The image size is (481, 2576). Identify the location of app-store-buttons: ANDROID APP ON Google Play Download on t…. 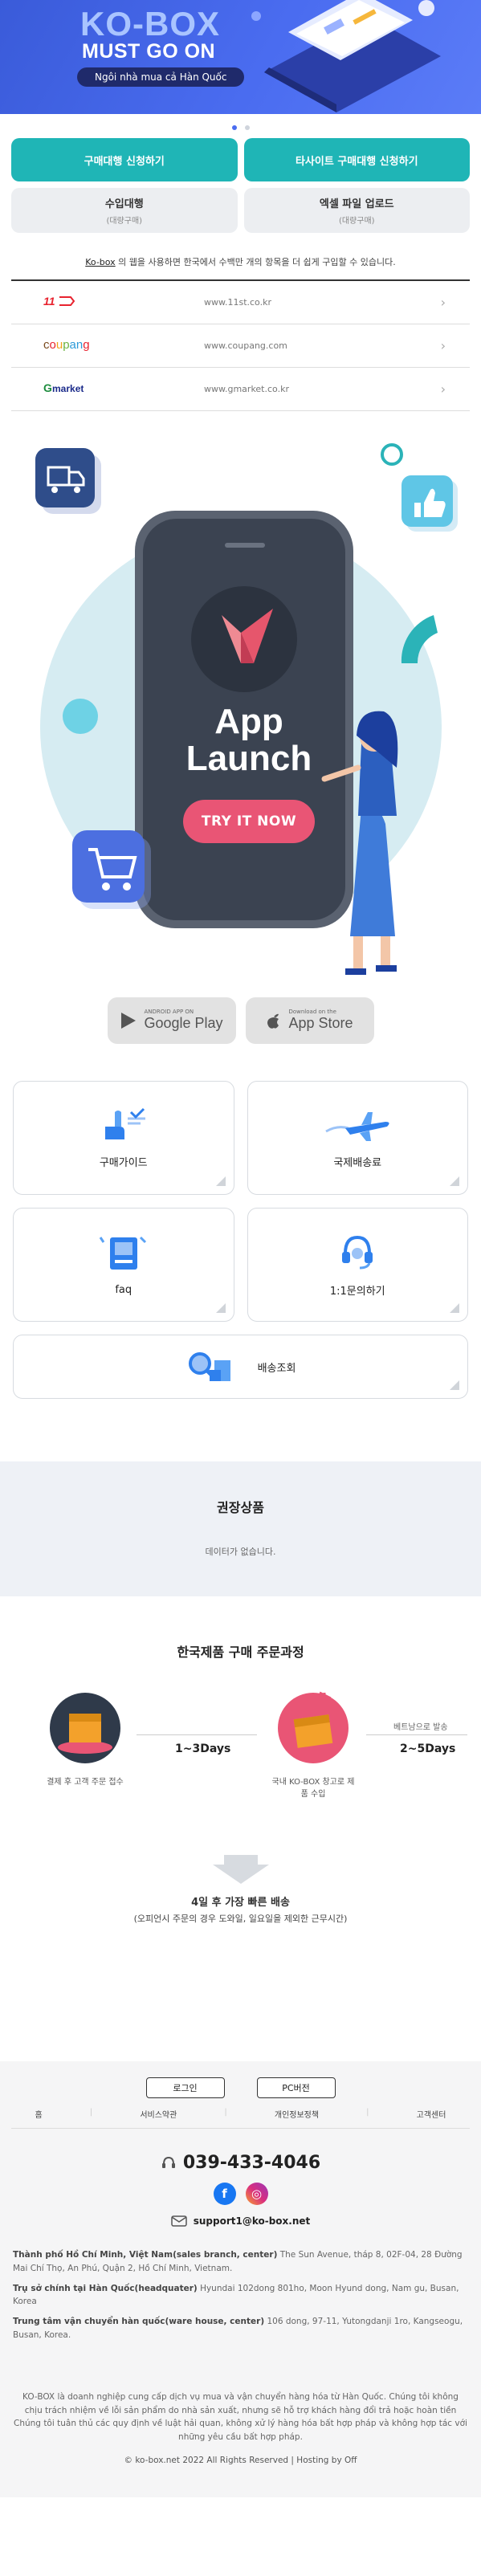
(240, 1020).